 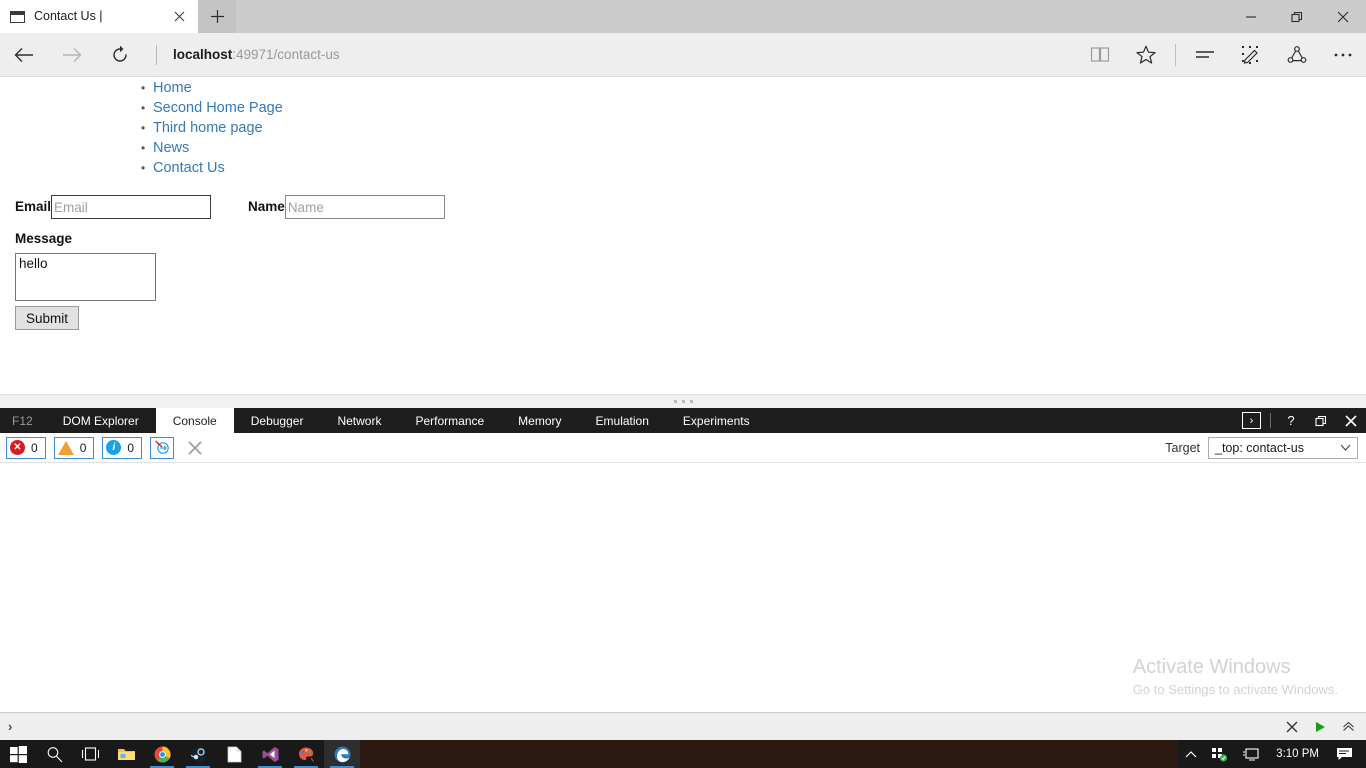 What do you see at coordinates (47, 318) in the screenshot?
I see `submit-button: Submit` at bounding box center [47, 318].